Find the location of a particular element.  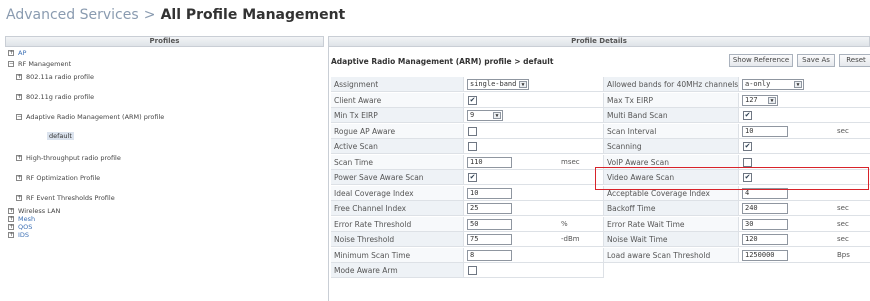

scan-time-label: Scan Time is located at coordinates (397, 162).